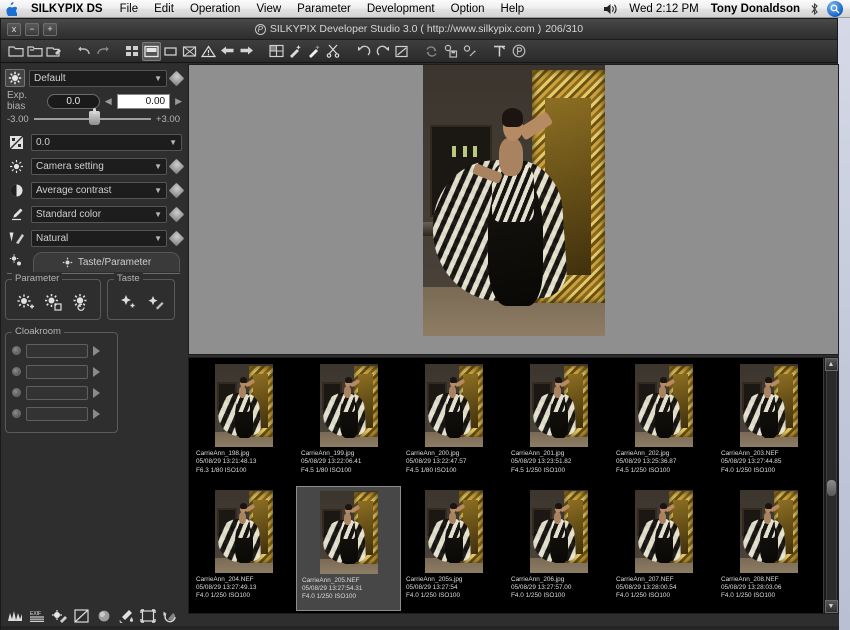 The height and width of the screenshot is (630, 850). Describe the element at coordinates (227, 51) in the screenshot. I see `previous-image-icon` at that location.